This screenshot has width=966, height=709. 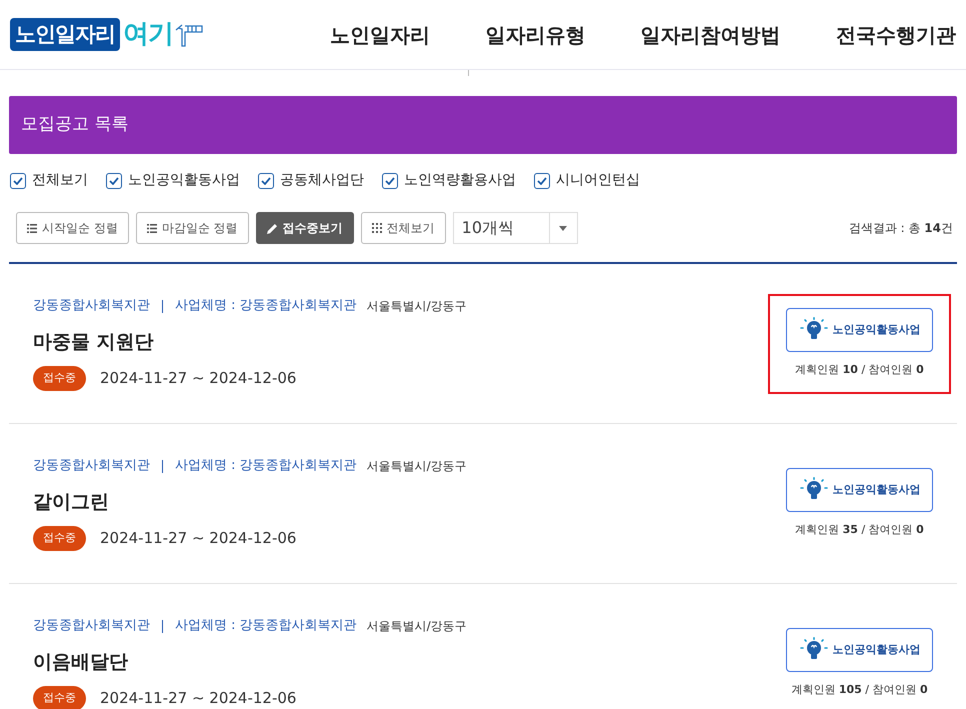 I want to click on headcount-text: 계획인원 10 / 참여인원 0, so click(x=859, y=370).